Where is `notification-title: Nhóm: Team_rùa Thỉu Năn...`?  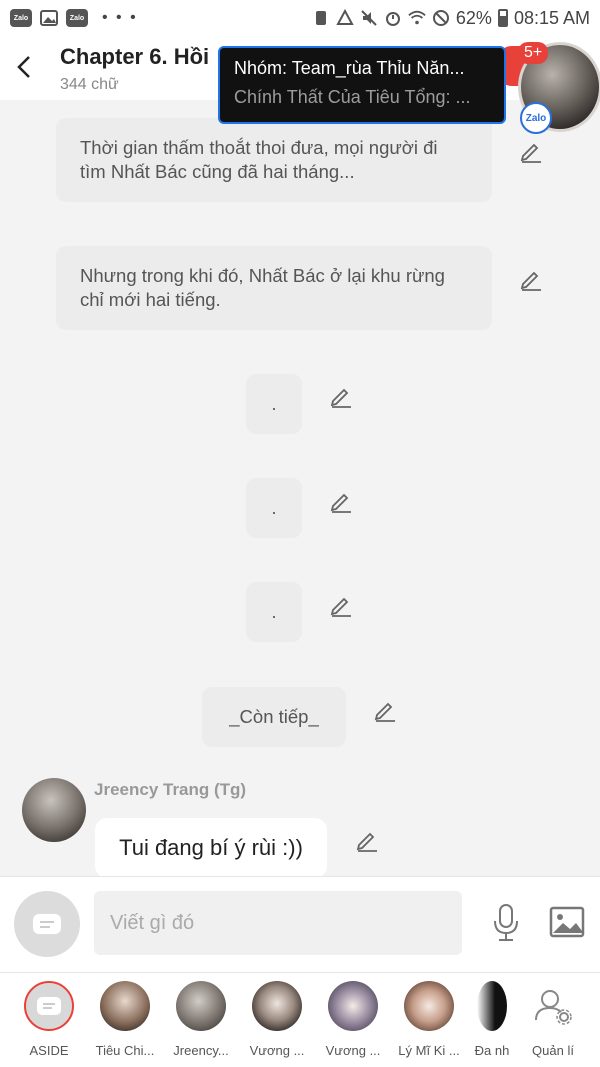
notification-title: Nhóm: Team_rùa Thỉu Năn... is located at coordinates (349, 68).